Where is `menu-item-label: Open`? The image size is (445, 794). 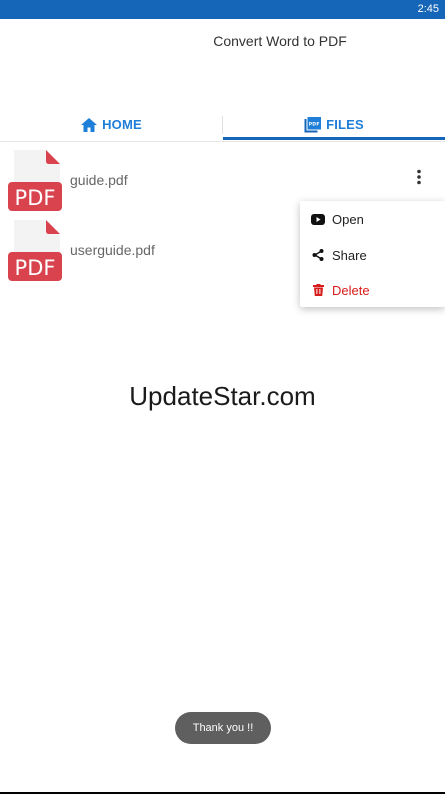 menu-item-label: Open is located at coordinates (348, 219).